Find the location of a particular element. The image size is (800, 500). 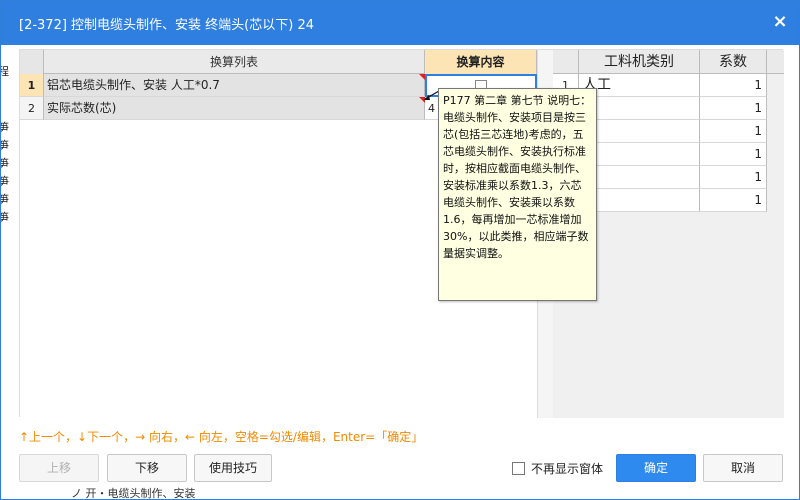

usage-tips-button: 使用技巧 is located at coordinates (233, 468).